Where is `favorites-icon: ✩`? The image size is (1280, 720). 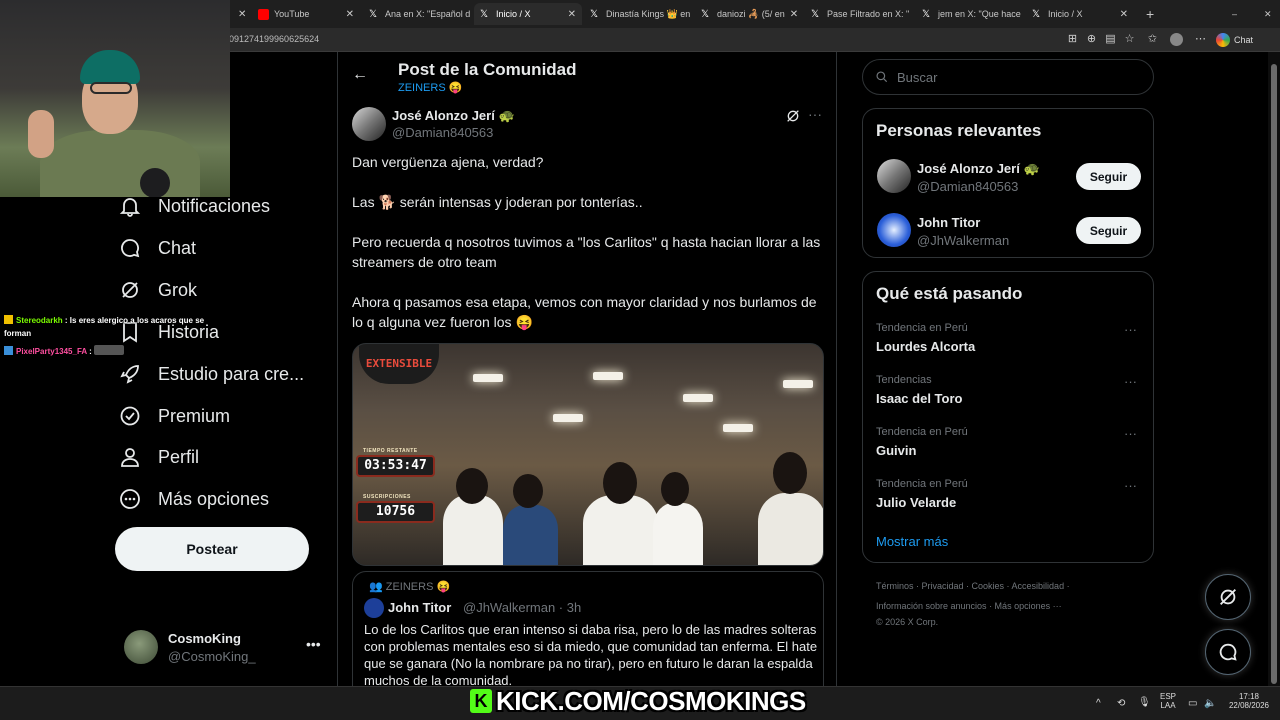 favorites-icon: ✩ is located at coordinates (1152, 39).